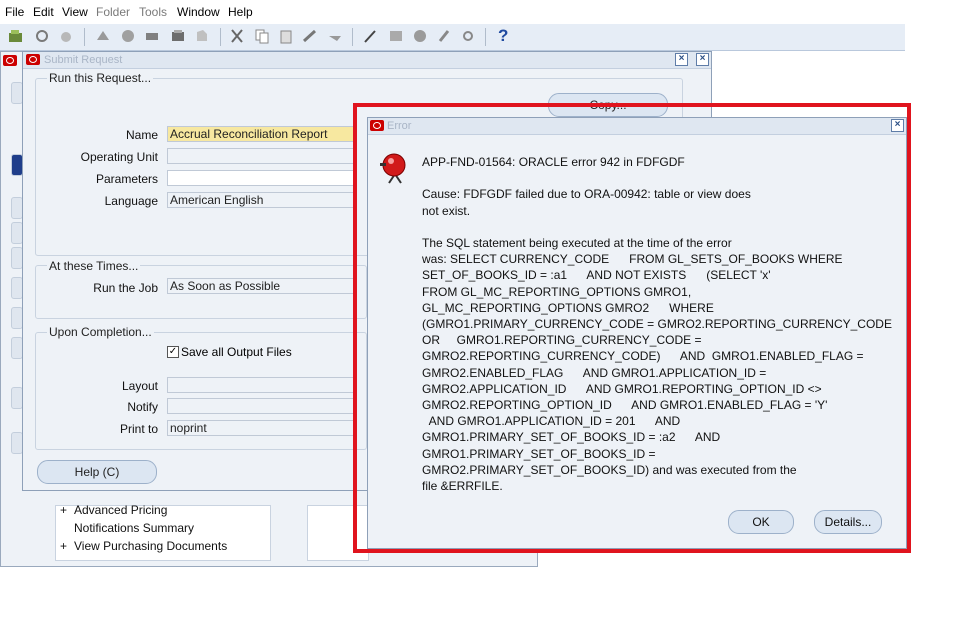 The image size is (960, 626). I want to click on name-label: Name, so click(141, 135).